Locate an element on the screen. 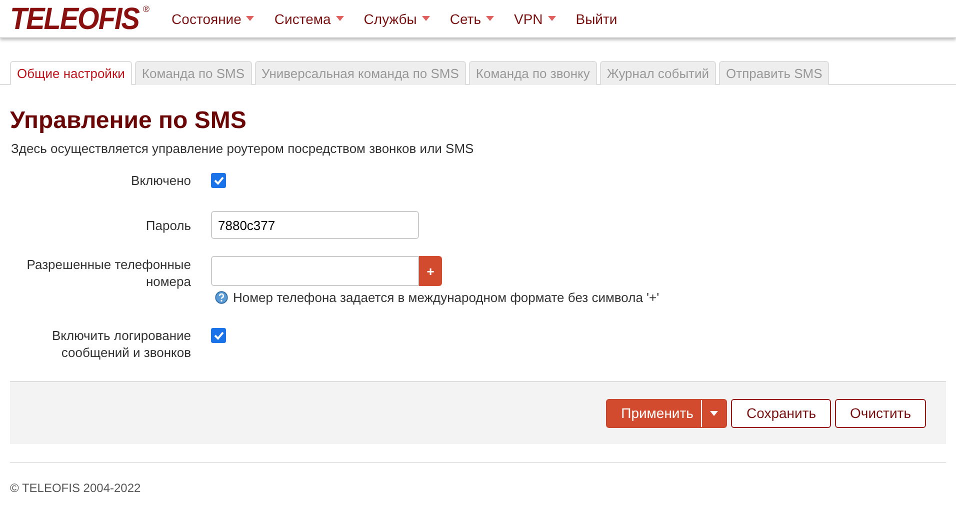 The width and height of the screenshot is (956, 518). nav-menu-item: Система is located at coordinates (309, 18).